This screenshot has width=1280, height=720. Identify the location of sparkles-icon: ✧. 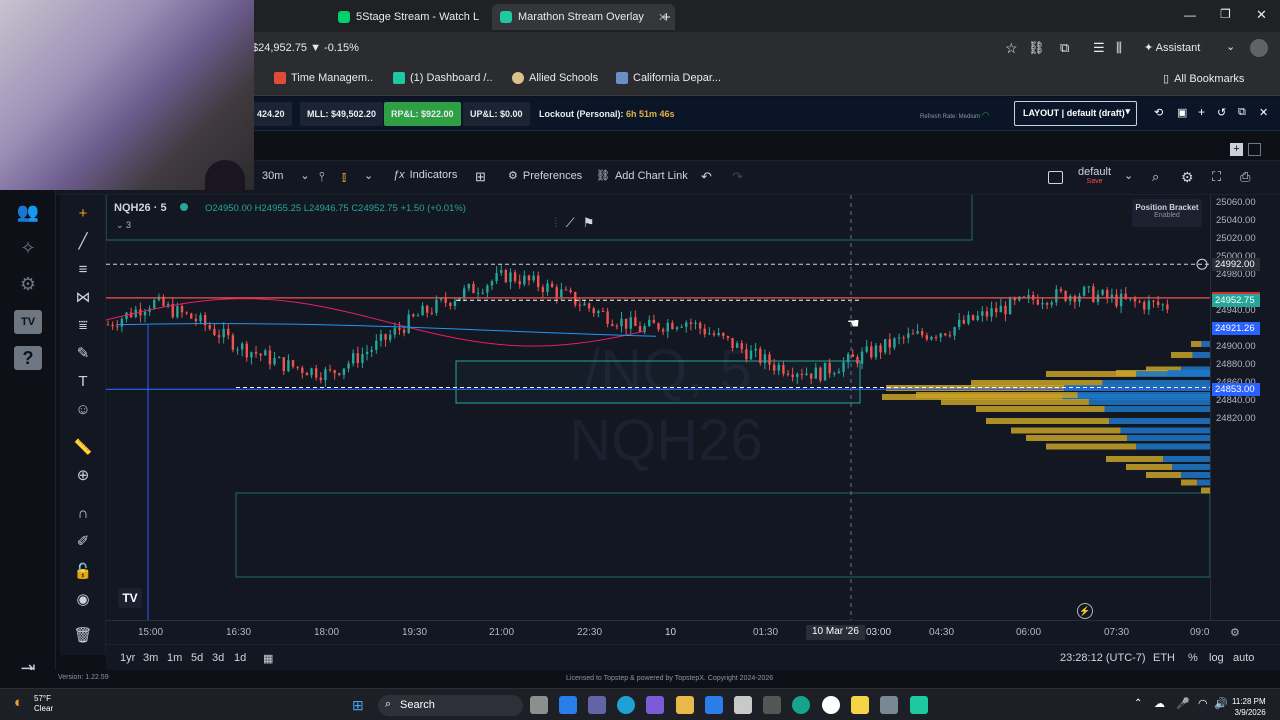
(28, 250).